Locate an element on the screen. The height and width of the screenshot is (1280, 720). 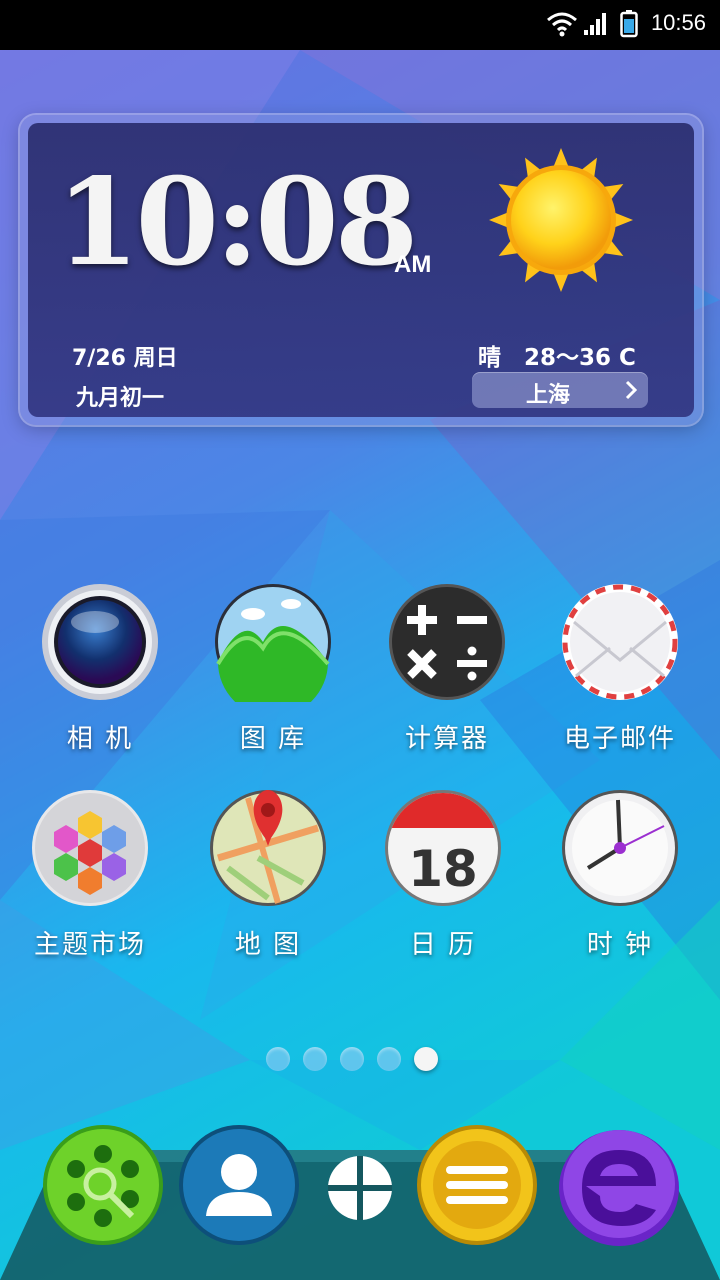
app-calendar: 18 日 历 is located at coordinates (443, 888).